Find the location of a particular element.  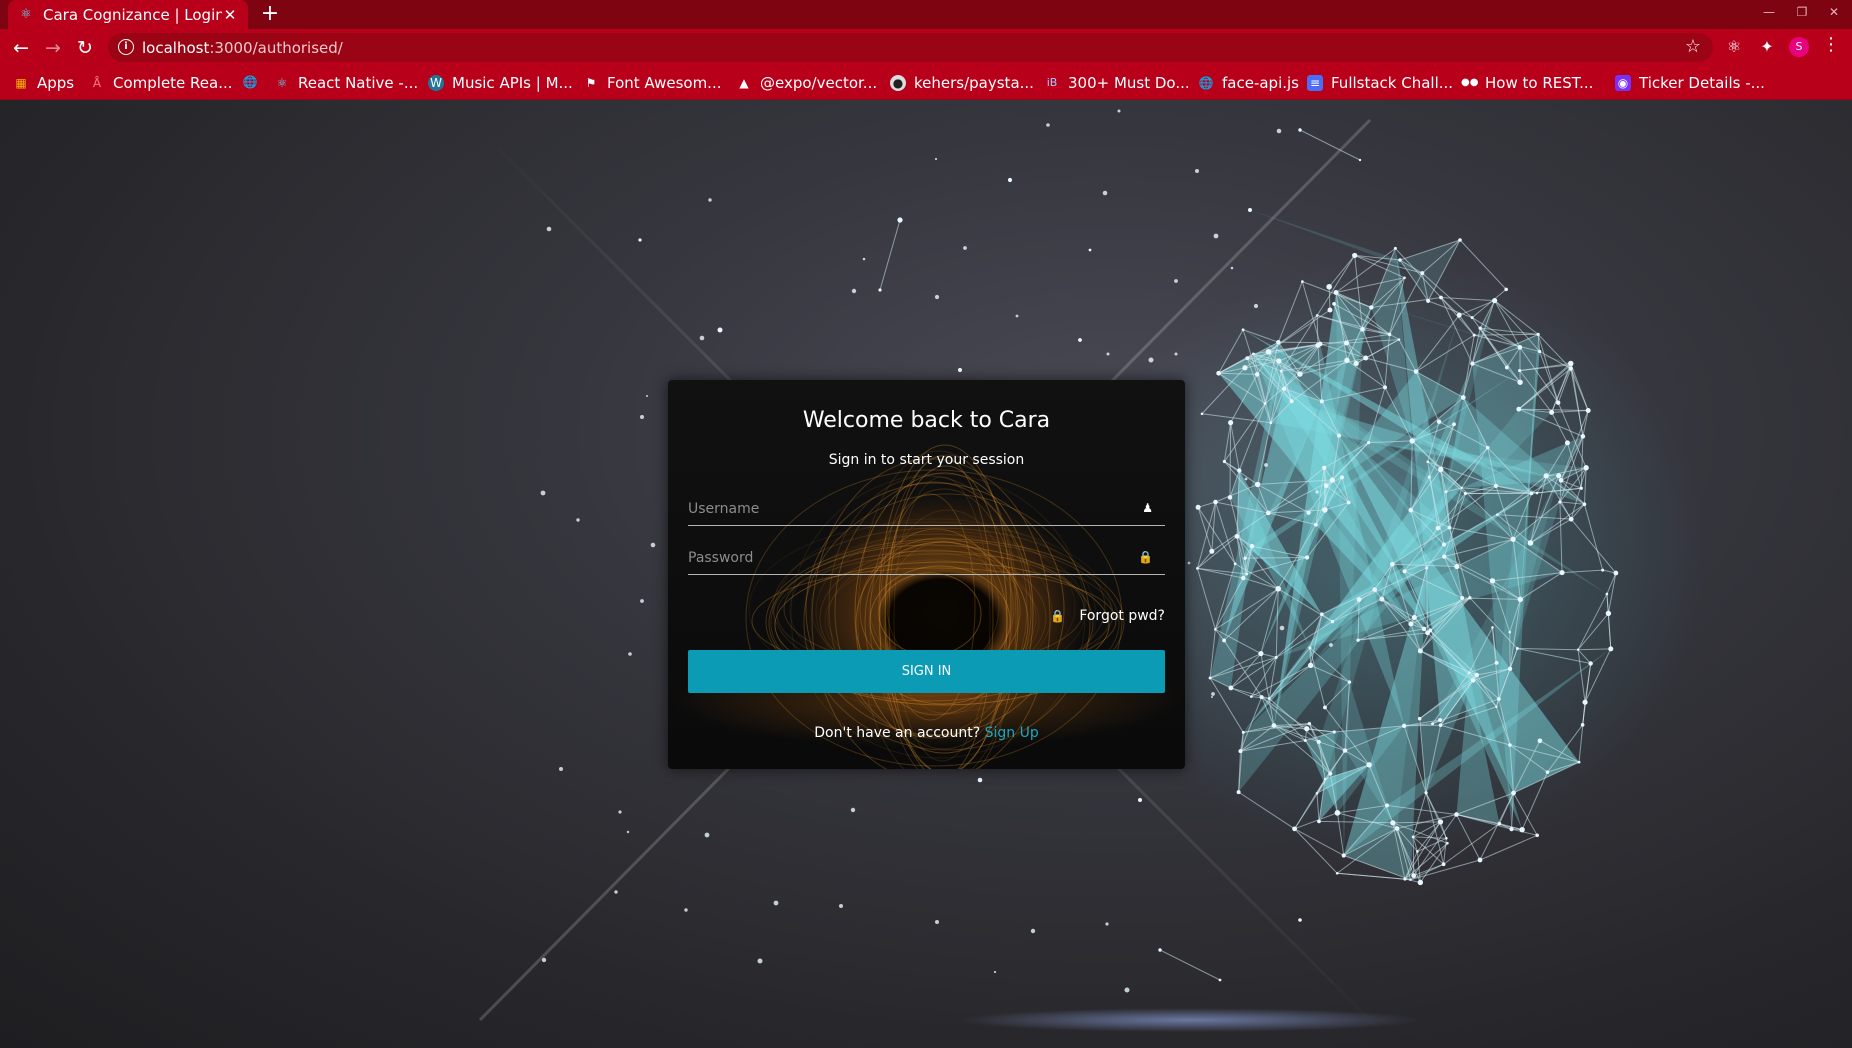

sign-up-link: Sign Up is located at coordinates (1012, 733).